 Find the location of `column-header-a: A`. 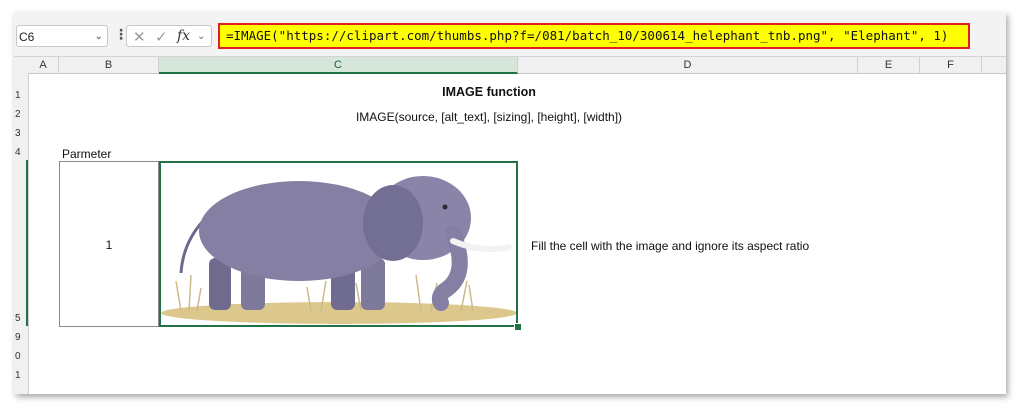

column-header-a: A is located at coordinates (43, 65).